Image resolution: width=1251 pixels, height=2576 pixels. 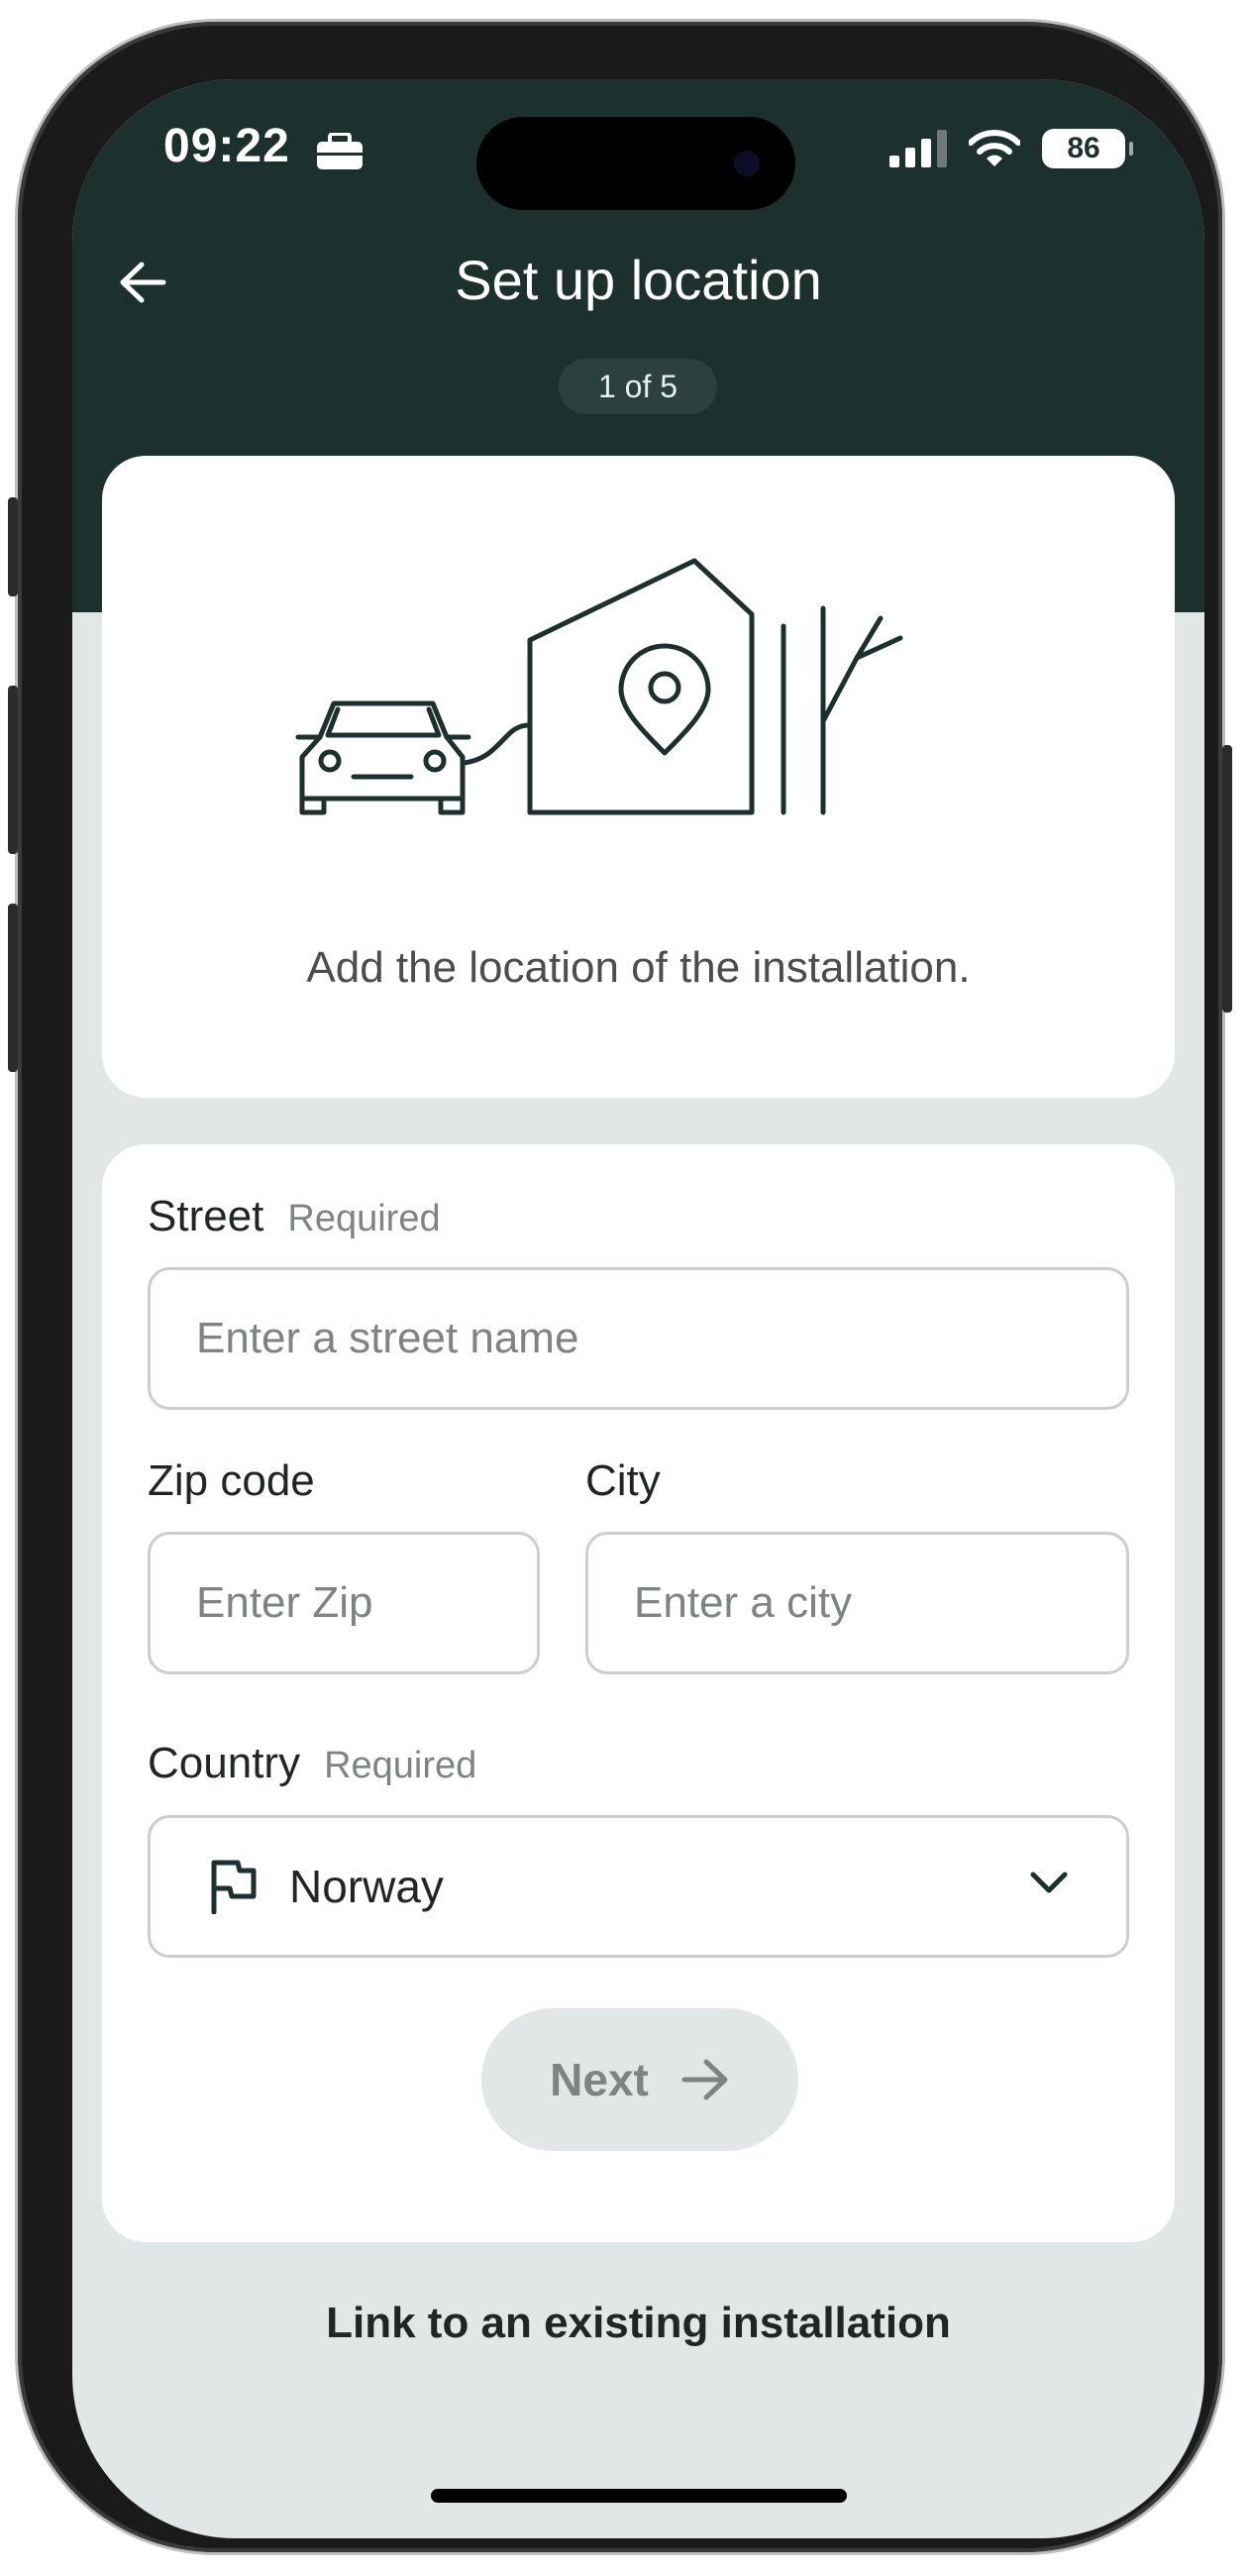 I want to click on flag-icon, so click(x=234, y=1887).